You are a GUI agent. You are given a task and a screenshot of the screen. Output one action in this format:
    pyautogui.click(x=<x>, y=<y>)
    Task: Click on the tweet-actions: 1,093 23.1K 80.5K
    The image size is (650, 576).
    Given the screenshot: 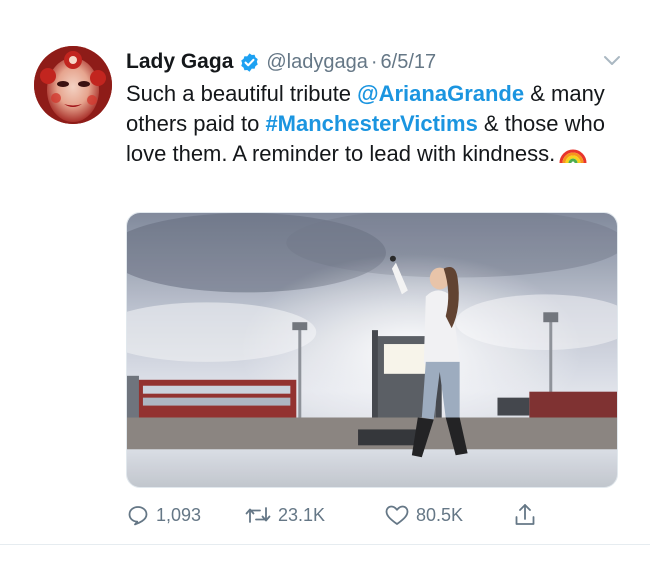 What is the action you would take?
    pyautogui.click(x=376, y=515)
    